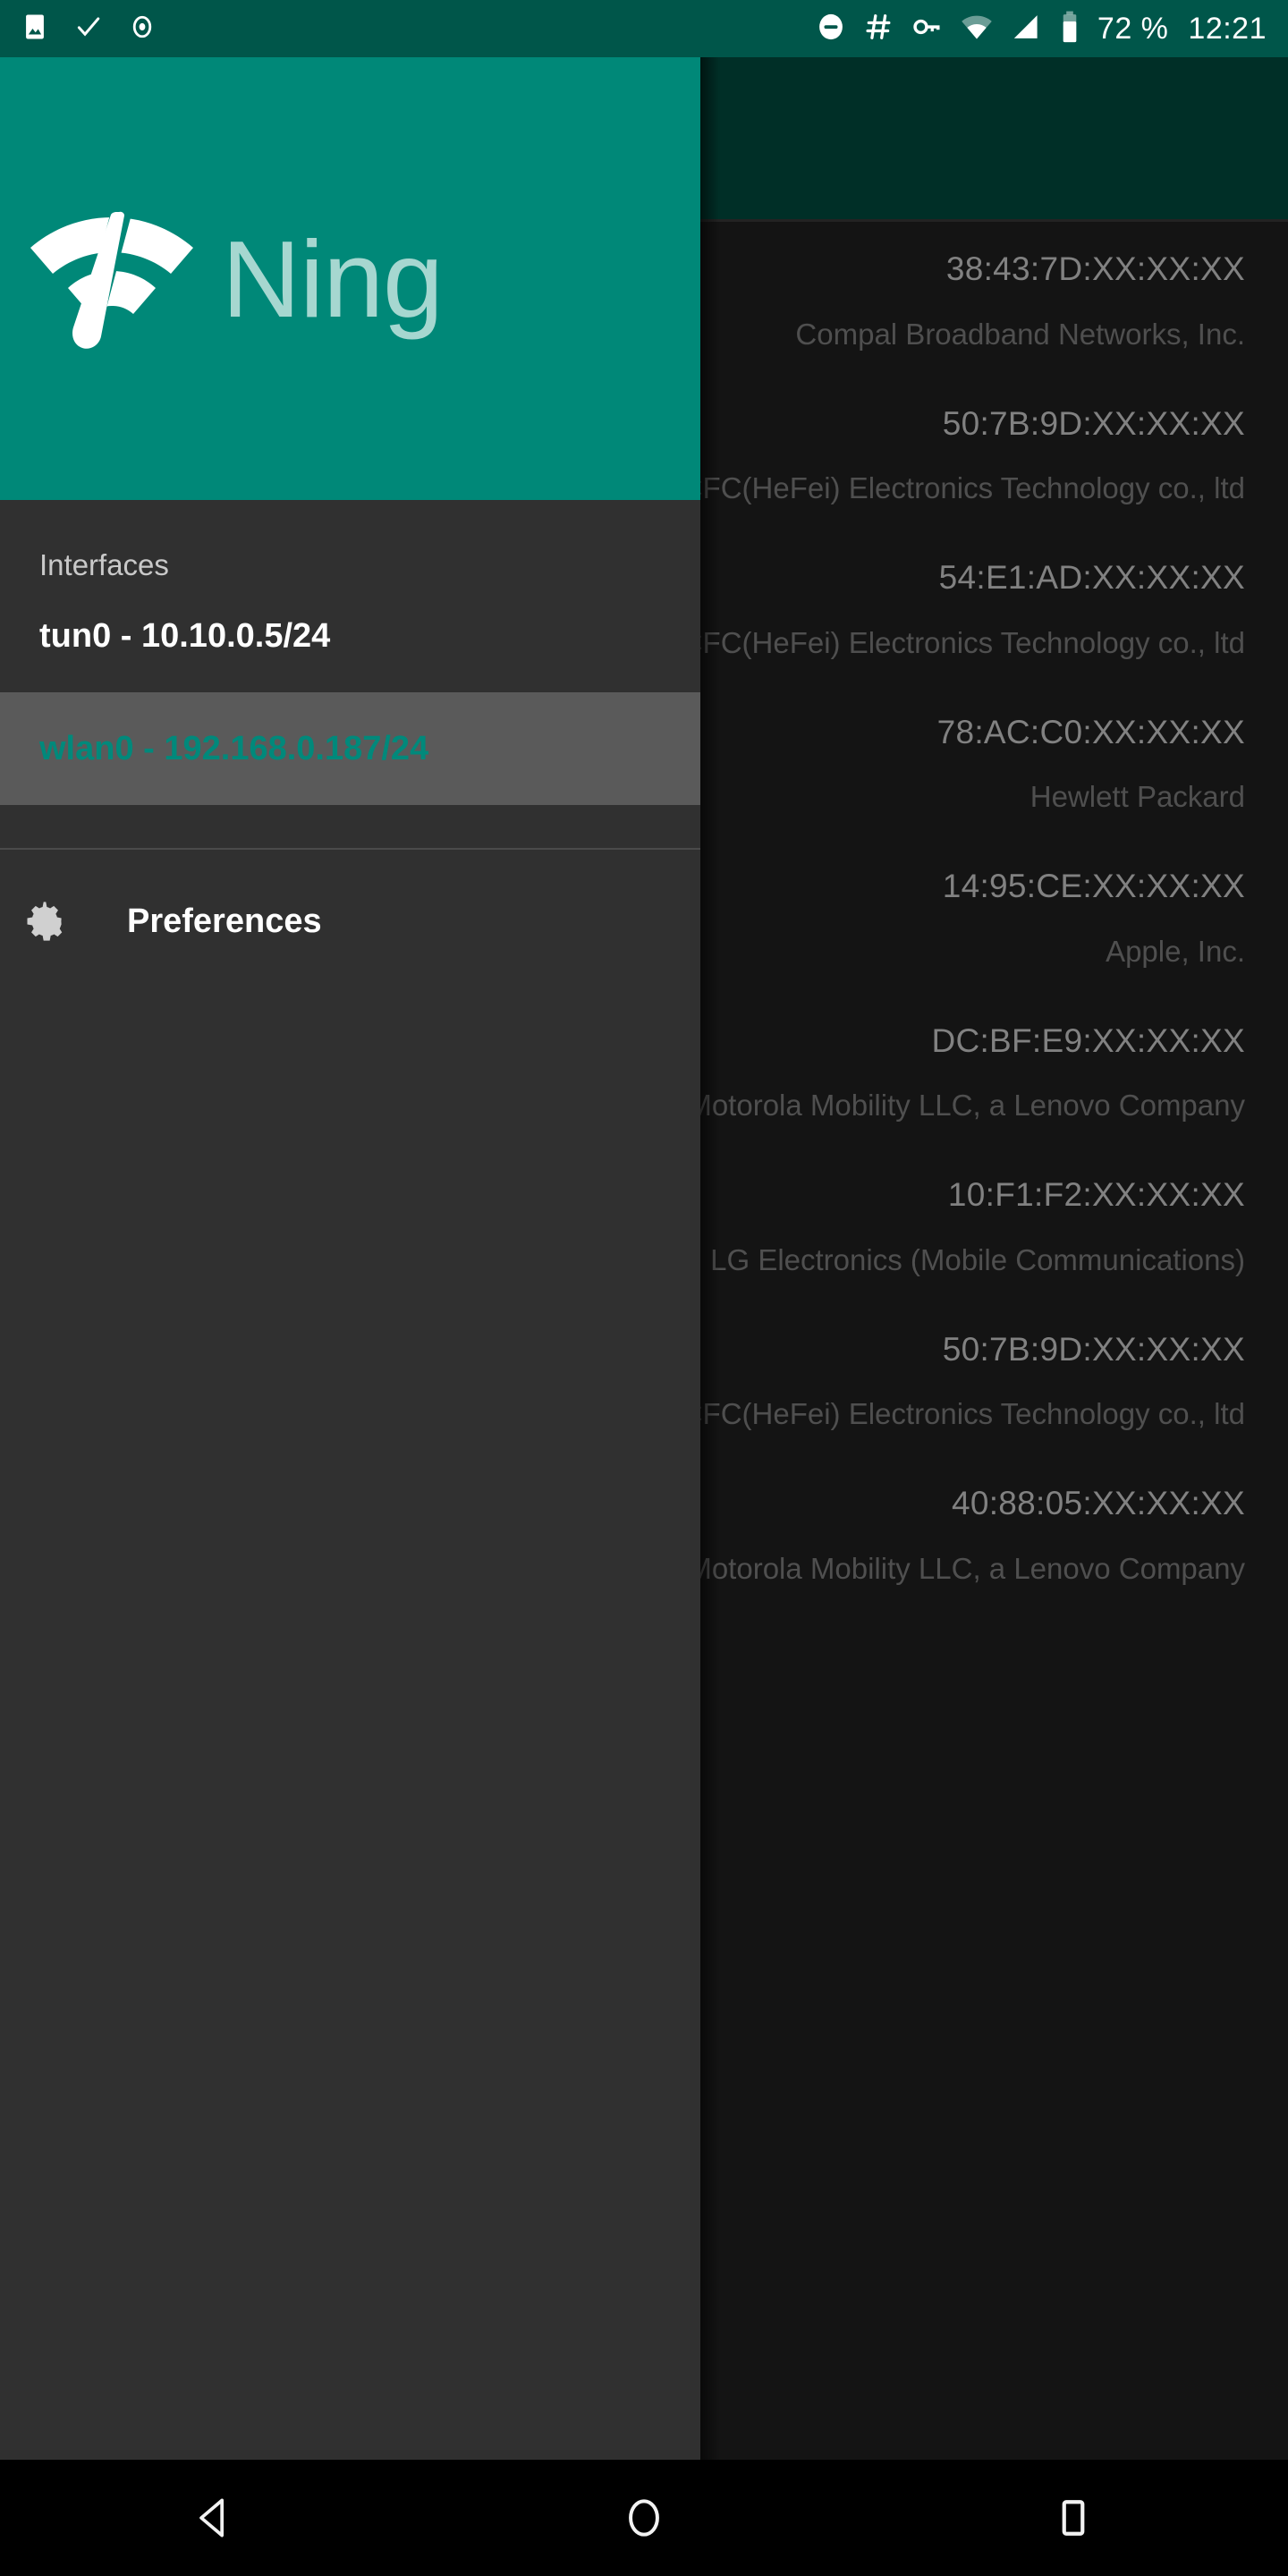  What do you see at coordinates (831, 29) in the screenshot?
I see `do-not-disturb-icon` at bounding box center [831, 29].